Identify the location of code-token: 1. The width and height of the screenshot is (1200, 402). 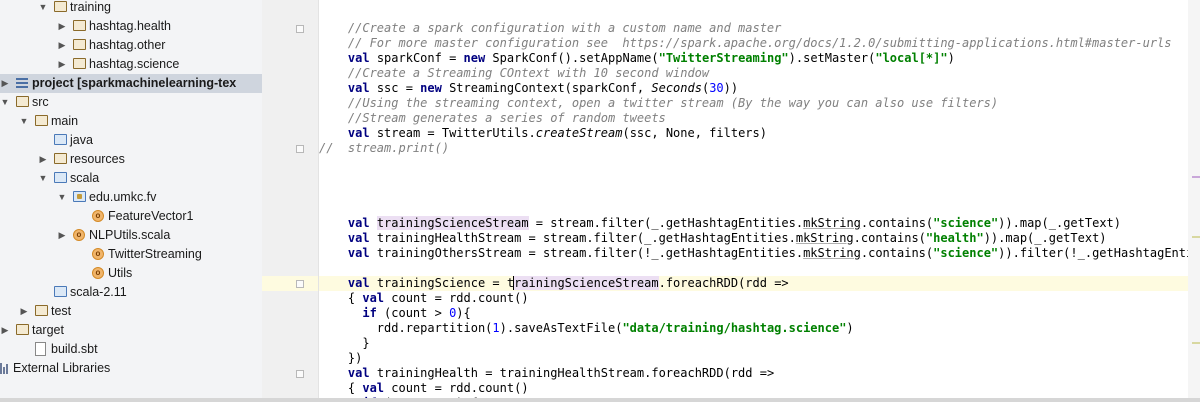
(496, 328).